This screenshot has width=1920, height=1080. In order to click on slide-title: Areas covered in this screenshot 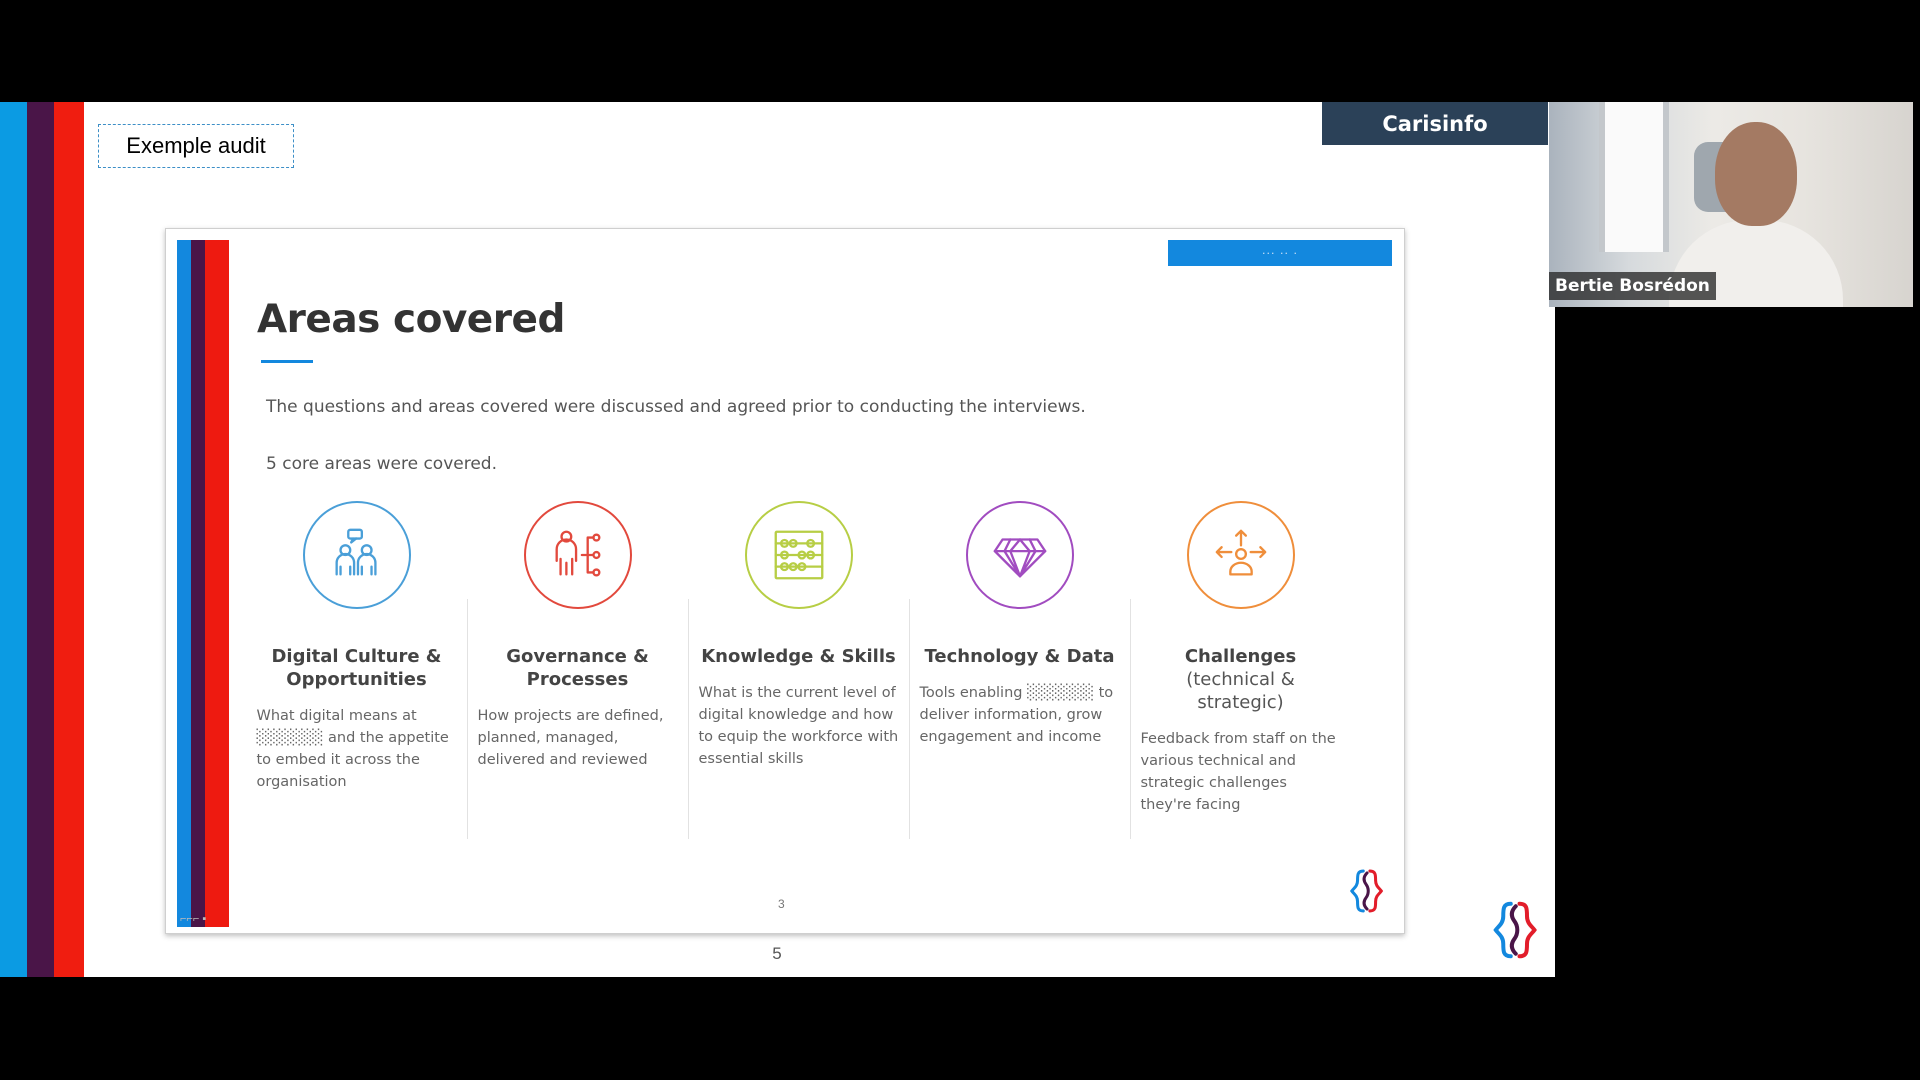, I will do `click(411, 319)`.